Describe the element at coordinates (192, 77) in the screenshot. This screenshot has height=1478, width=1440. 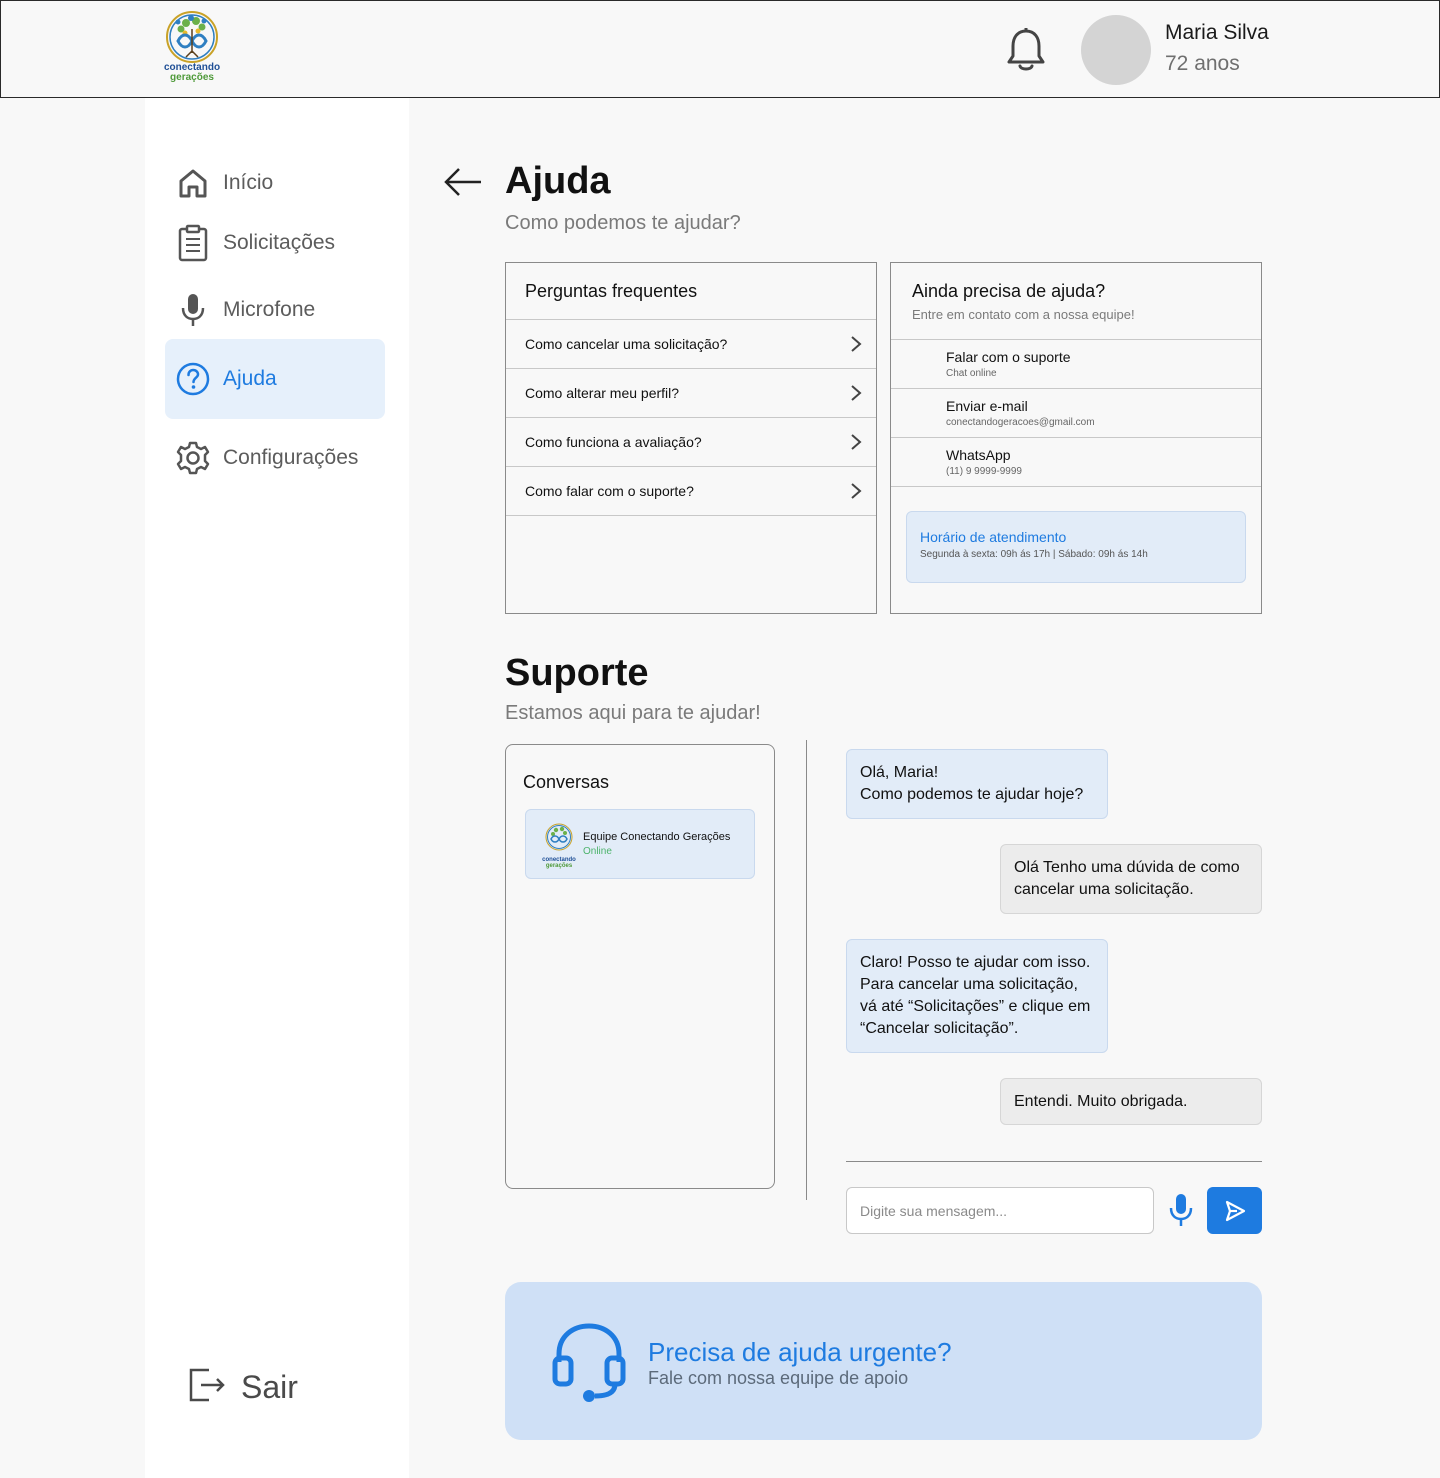
I see `logo-line2: gerações` at that location.